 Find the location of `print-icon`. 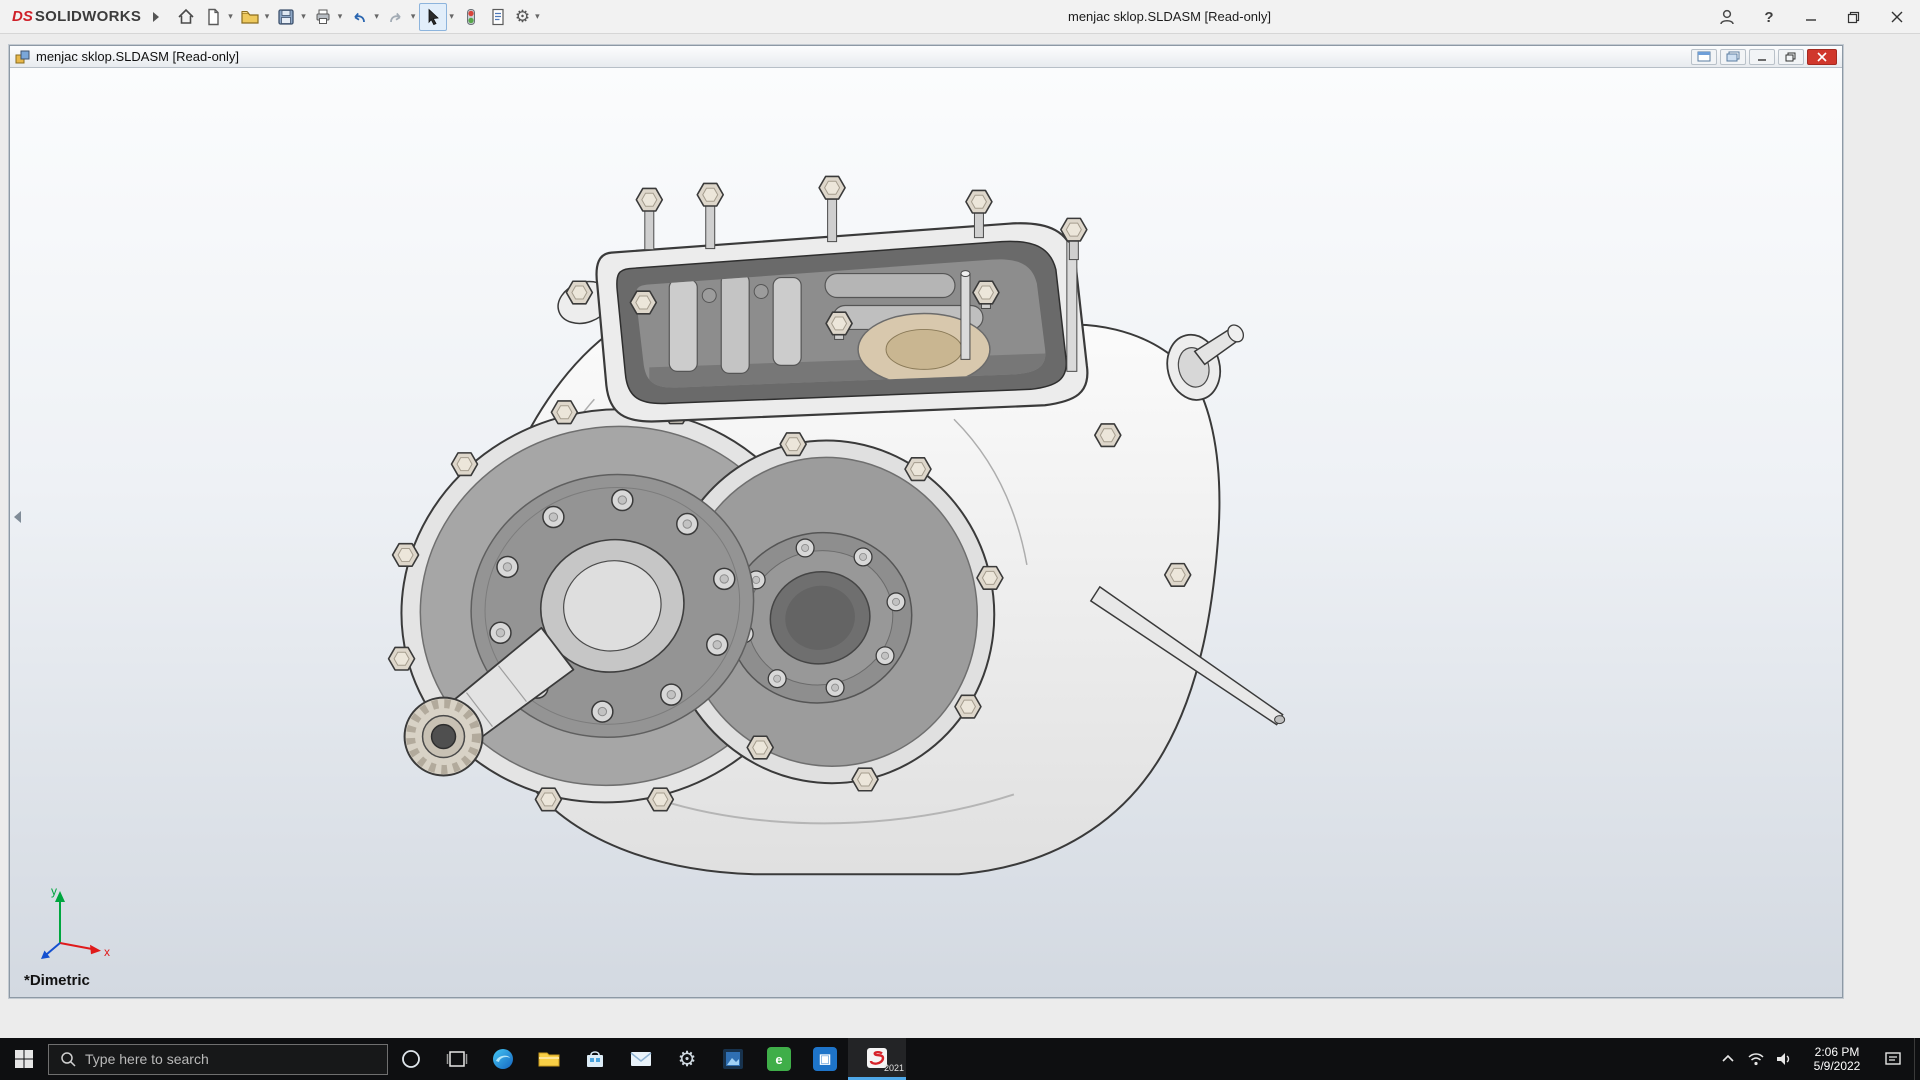

print-icon is located at coordinates (323, 16).